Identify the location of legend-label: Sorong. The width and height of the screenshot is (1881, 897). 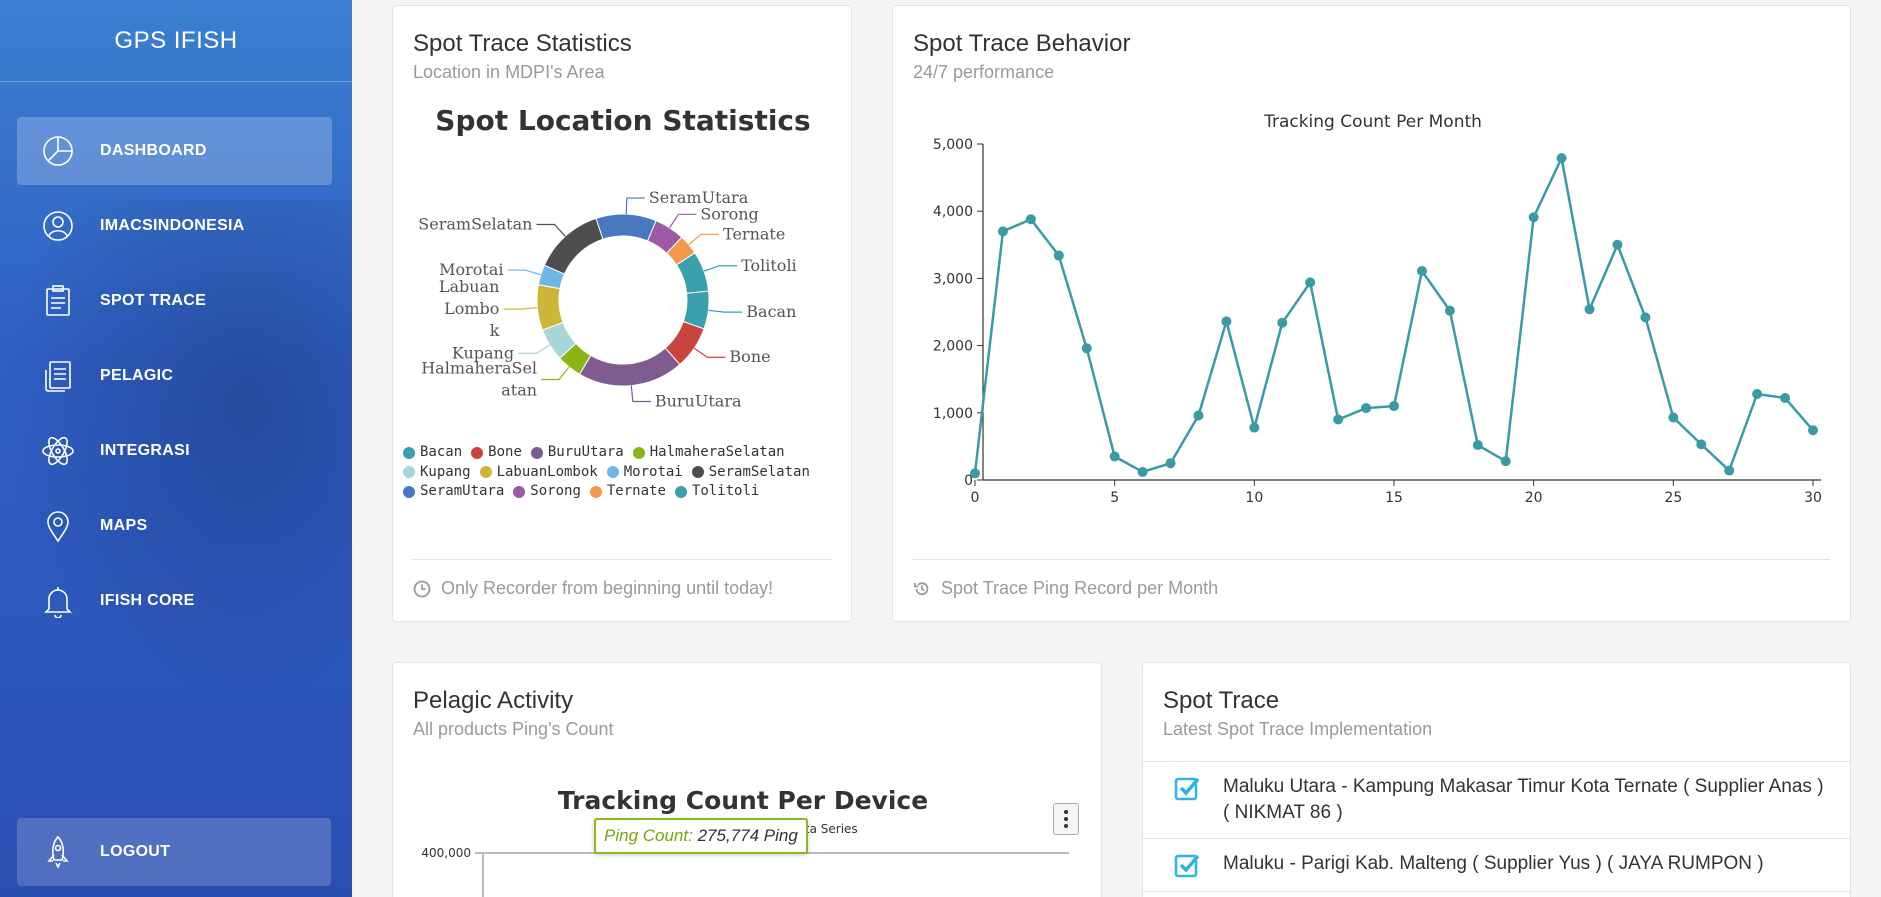
(555, 491).